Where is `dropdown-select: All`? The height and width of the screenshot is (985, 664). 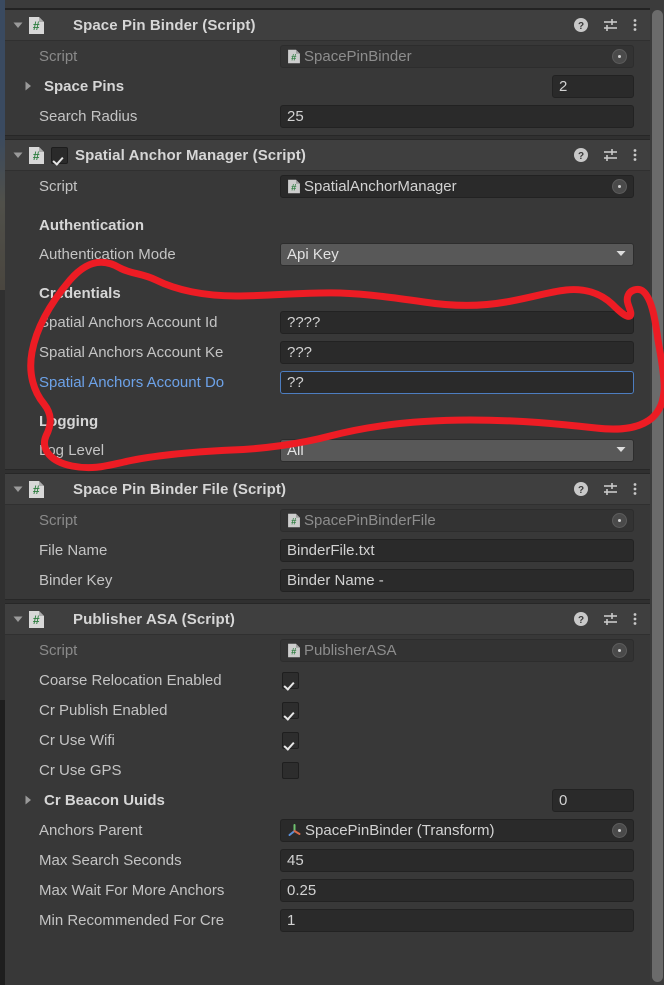 dropdown-select: All is located at coordinates (457, 450).